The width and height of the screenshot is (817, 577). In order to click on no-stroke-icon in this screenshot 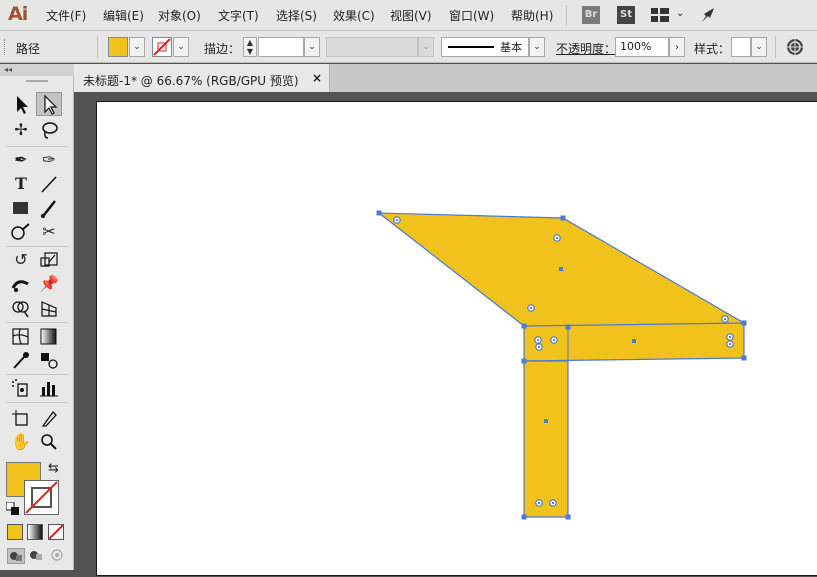, I will do `click(162, 47)`.